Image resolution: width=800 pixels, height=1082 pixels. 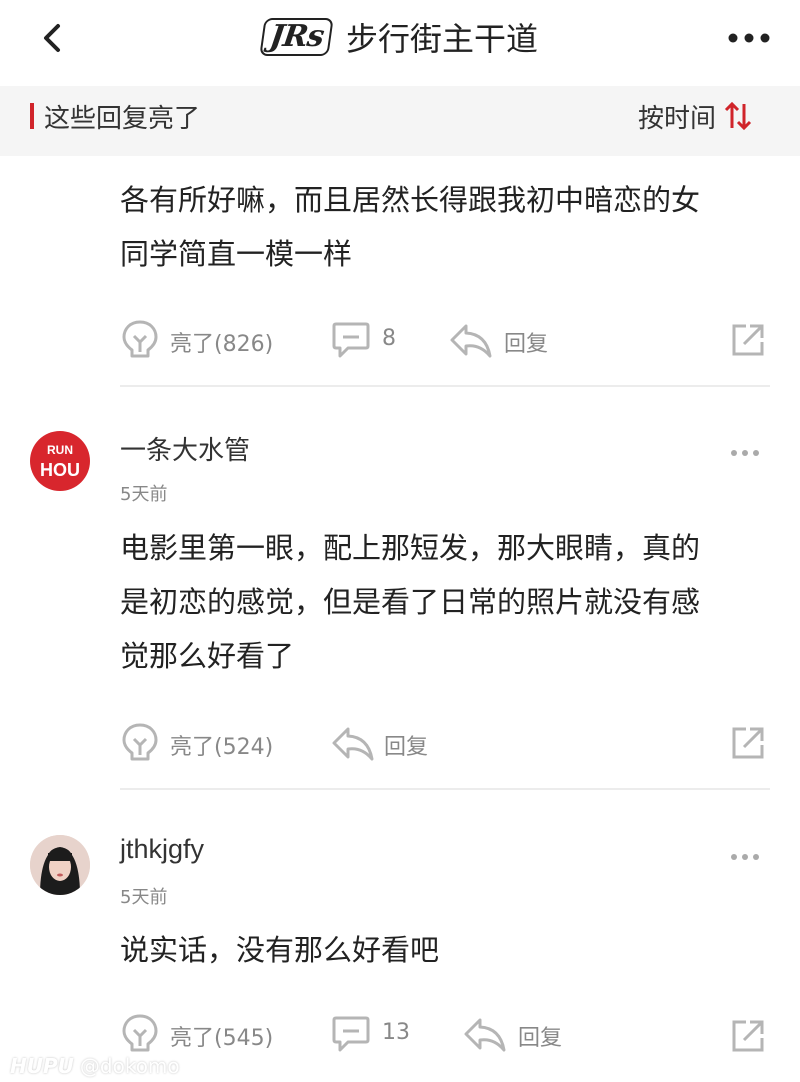 I want to click on section-accent-mark, so click(x=32, y=116).